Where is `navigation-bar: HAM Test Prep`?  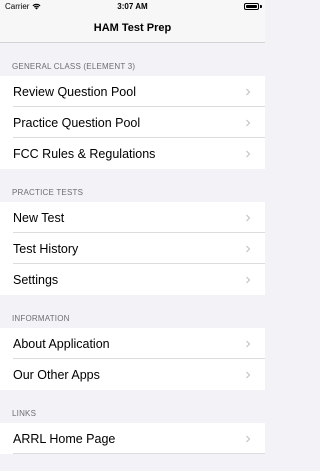 navigation-bar: HAM Test Prep is located at coordinates (132, 28).